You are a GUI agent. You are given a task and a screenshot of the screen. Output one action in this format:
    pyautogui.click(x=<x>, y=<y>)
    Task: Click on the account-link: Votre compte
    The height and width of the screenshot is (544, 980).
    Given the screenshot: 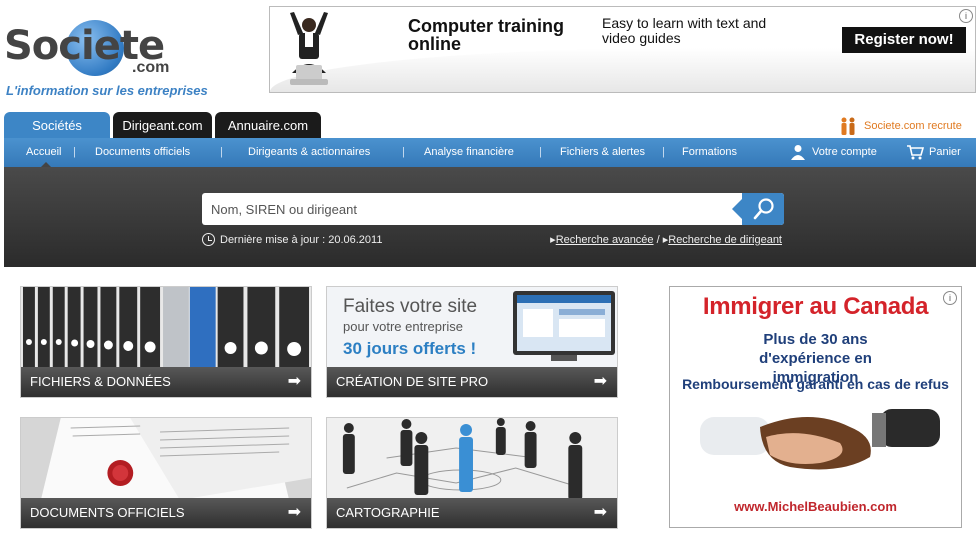 What is the action you would take?
    pyautogui.click(x=833, y=152)
    